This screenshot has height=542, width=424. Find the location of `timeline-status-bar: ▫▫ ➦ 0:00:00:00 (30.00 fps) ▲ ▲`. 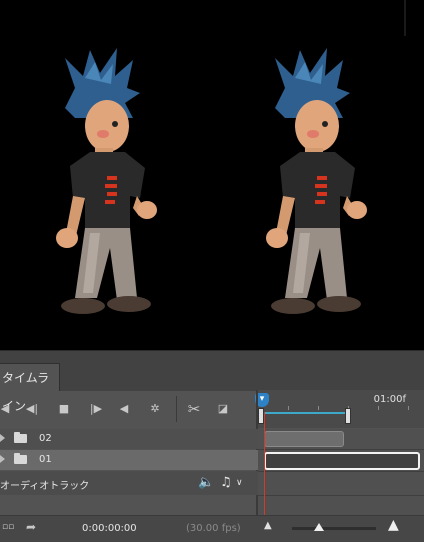

timeline-status-bar: ▫▫ ➦ 0:00:00:00 (30.00 fps) ▲ ▲ is located at coordinates (212, 528).